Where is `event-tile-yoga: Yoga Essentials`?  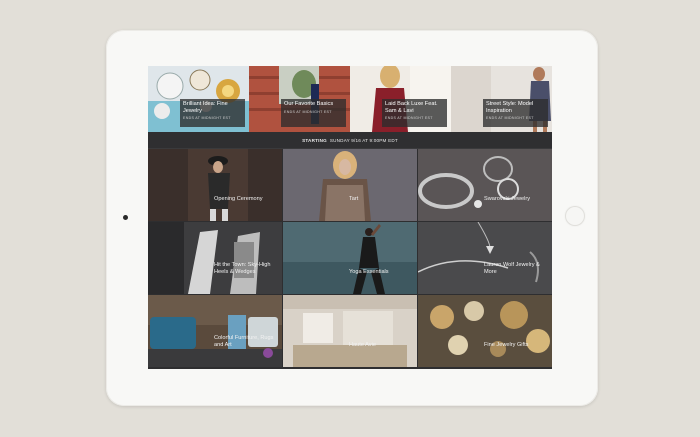
event-tile-yoga: Yoga Essentials is located at coordinates (350, 258).